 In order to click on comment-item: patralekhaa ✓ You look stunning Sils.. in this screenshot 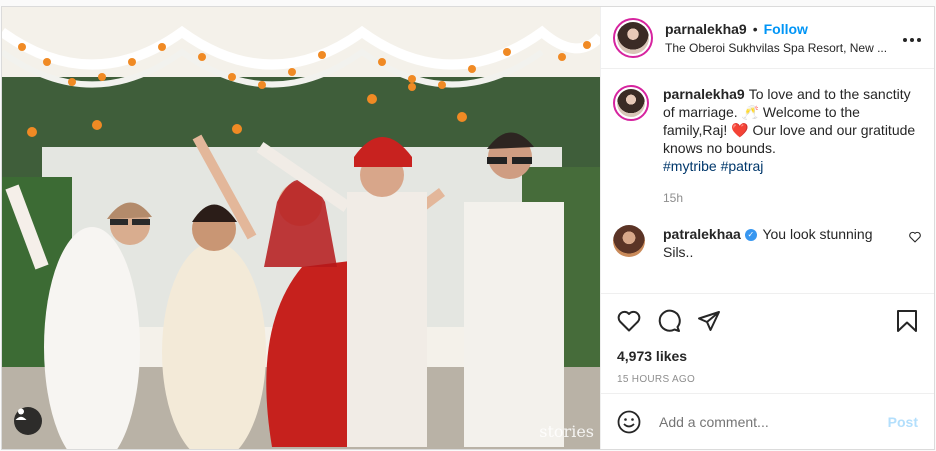, I will do `click(767, 243)`.